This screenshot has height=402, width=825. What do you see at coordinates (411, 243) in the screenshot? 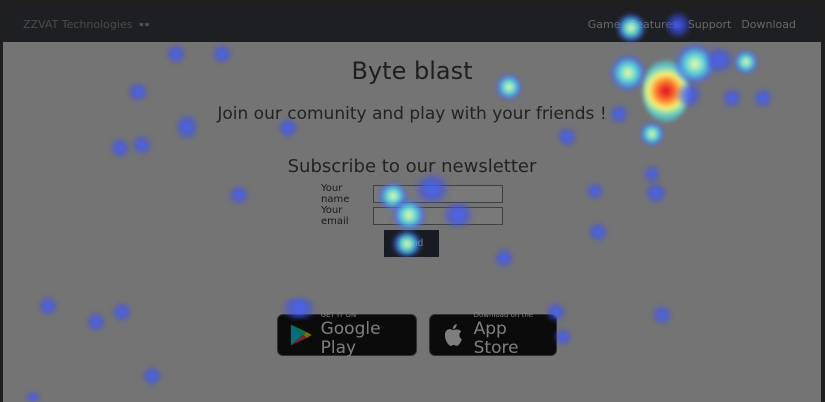
I see `send-button: Send` at bounding box center [411, 243].